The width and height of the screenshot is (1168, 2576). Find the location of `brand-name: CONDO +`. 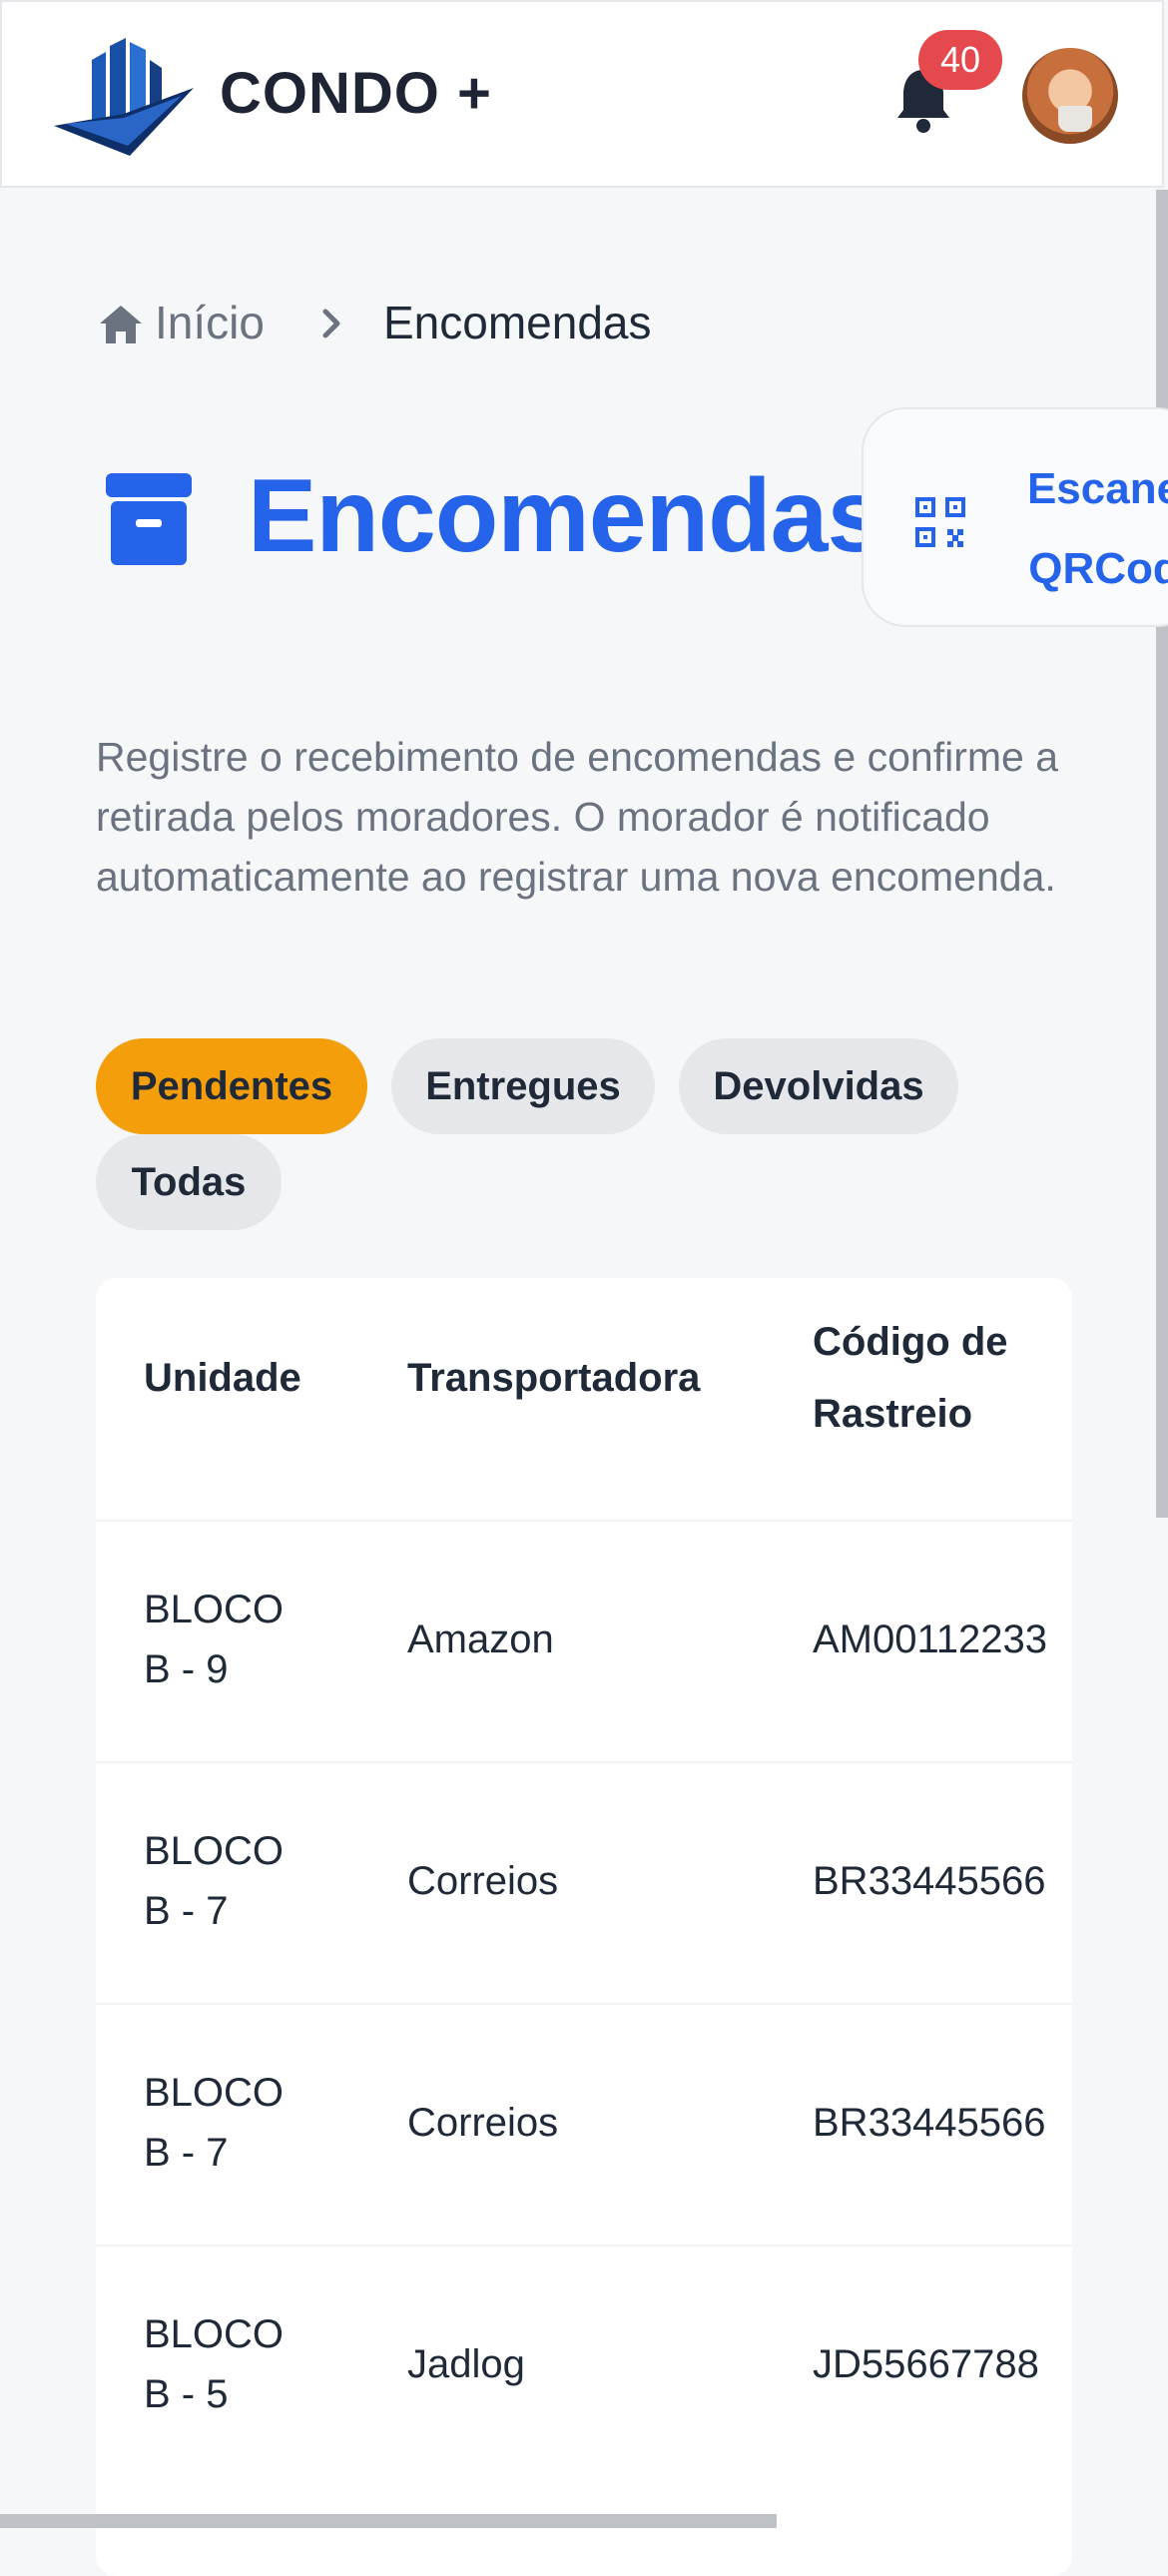

brand-name: CONDO + is located at coordinates (356, 93).